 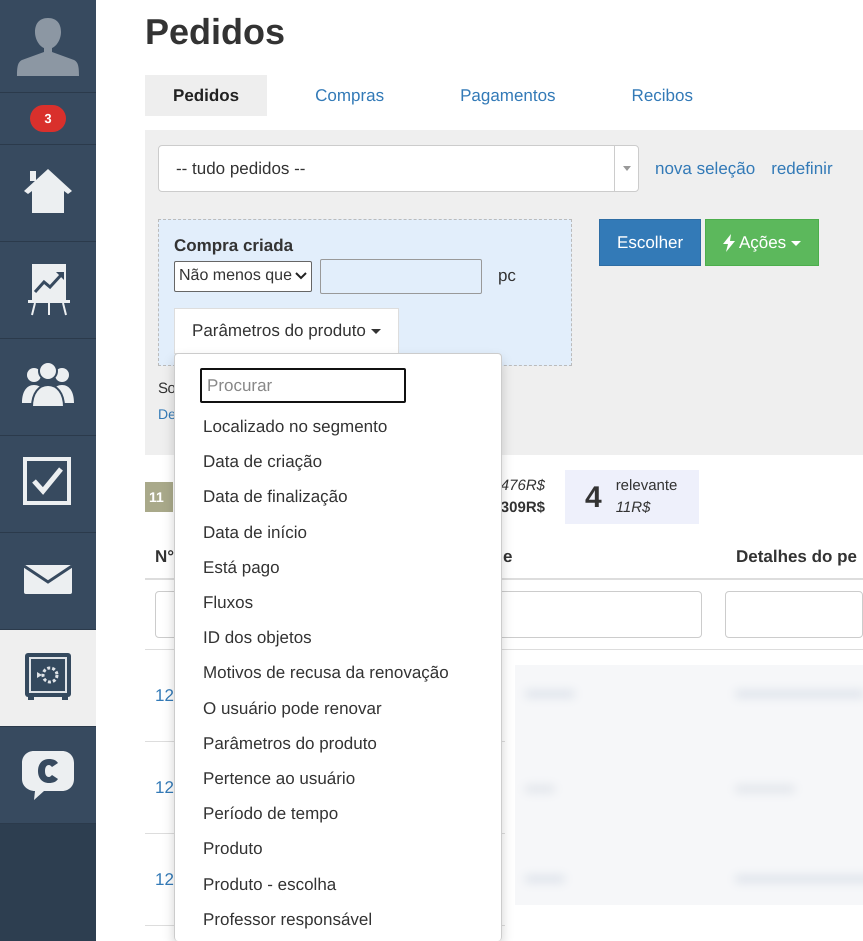 What do you see at coordinates (634, 508) in the screenshot?
I see `relevant-amount: 11R$` at bounding box center [634, 508].